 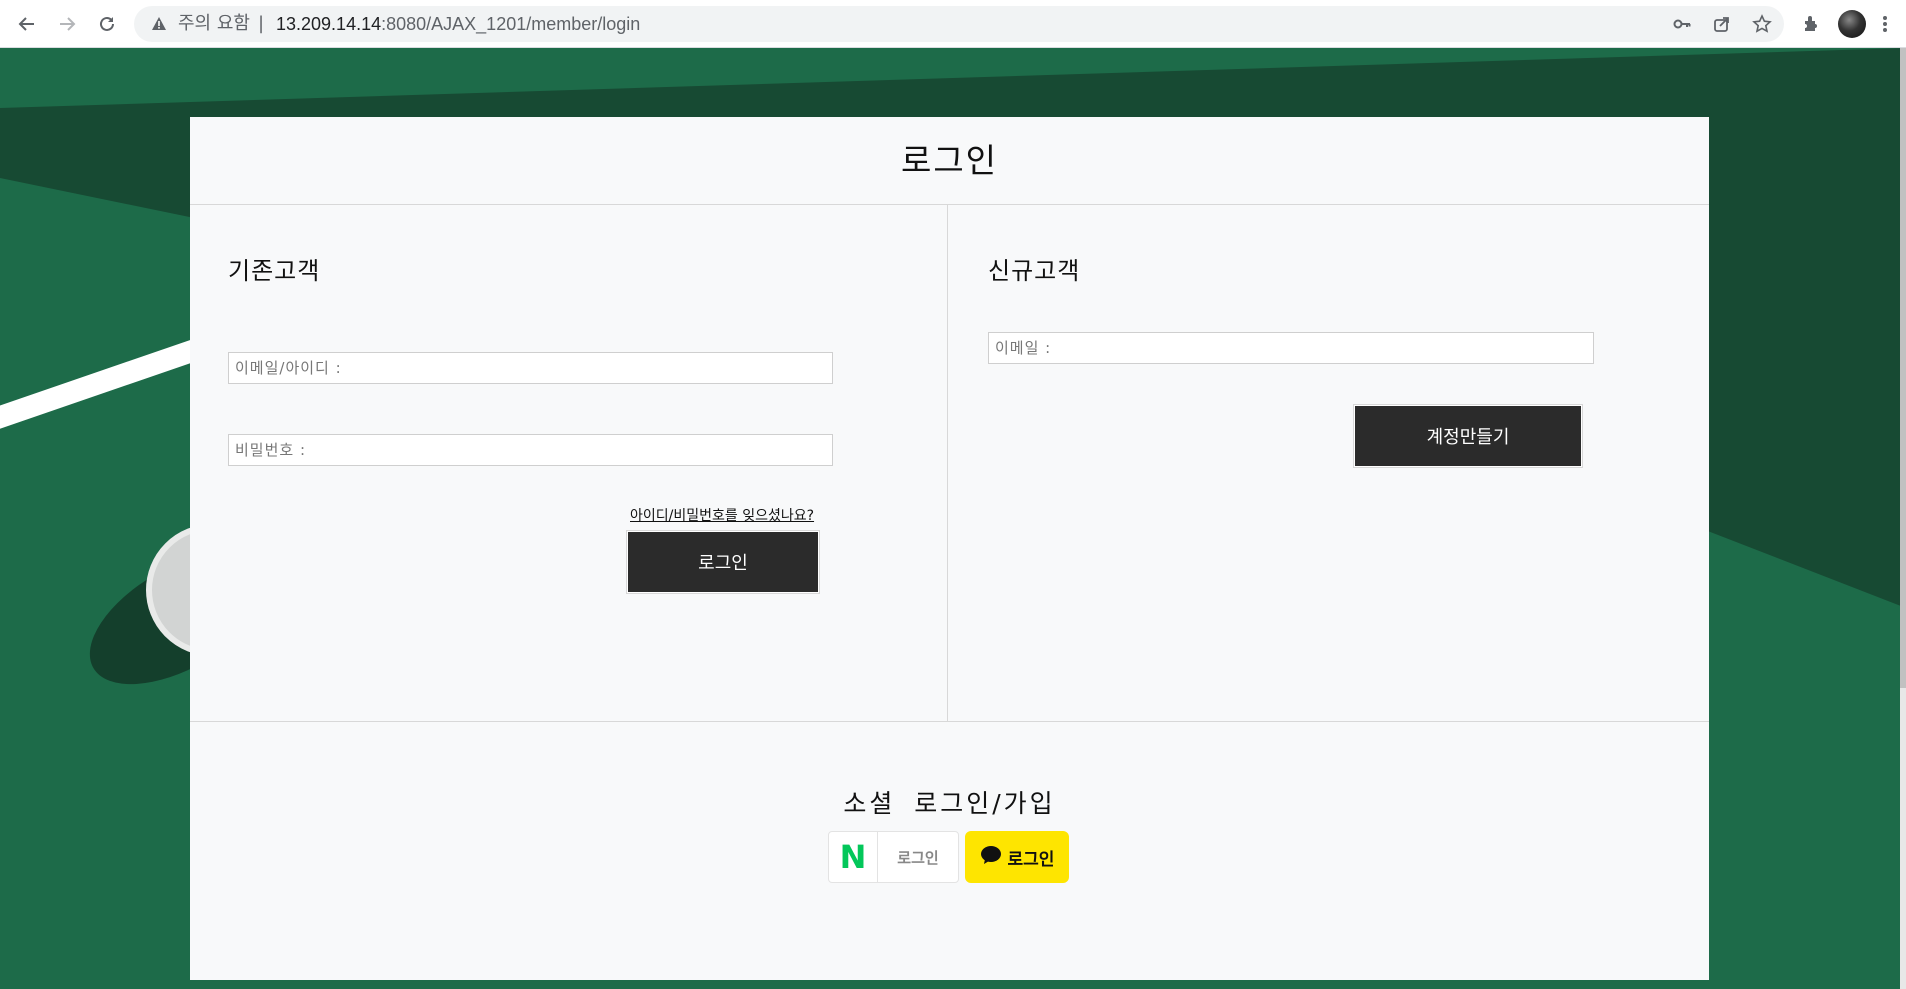 I want to click on scrollbar-thumb, so click(x=1903, y=368).